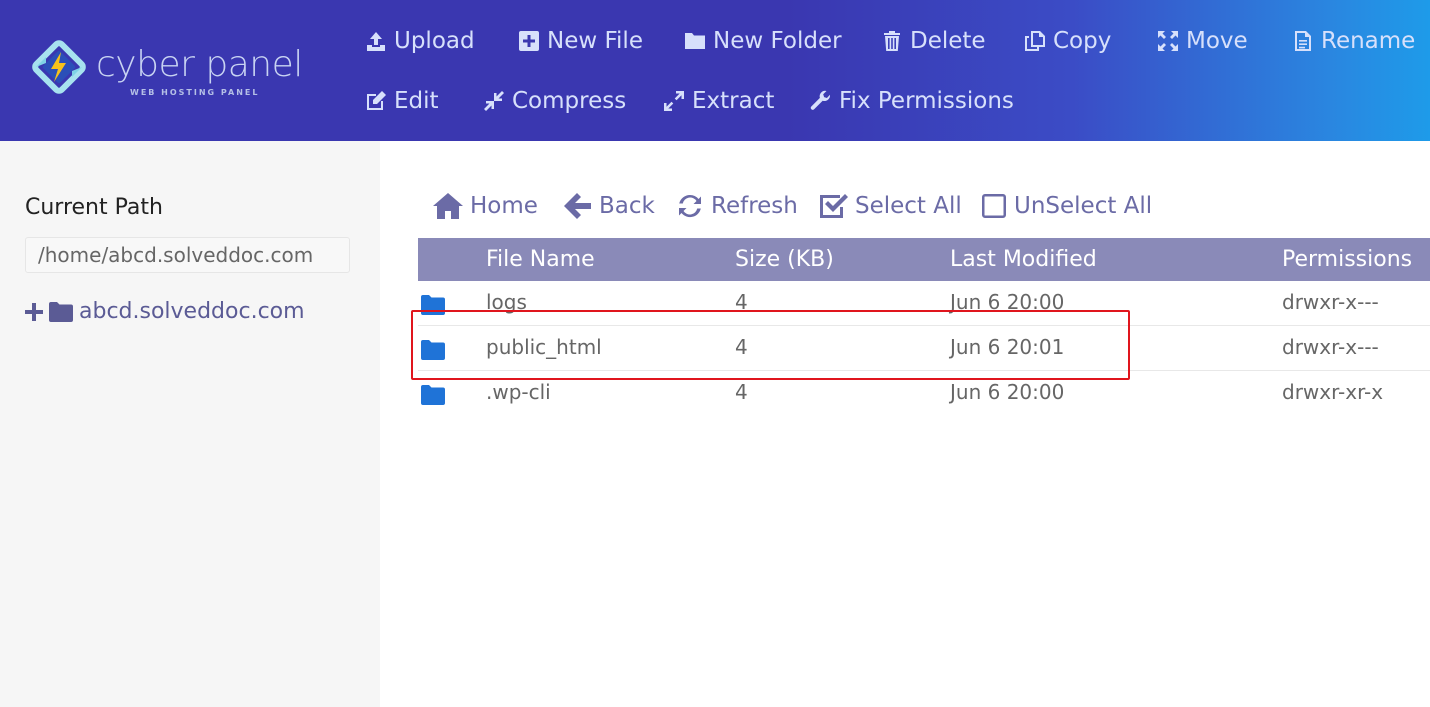 The height and width of the screenshot is (707, 1430). Describe the element at coordinates (59, 67) in the screenshot. I see `logo-mark-icon` at that location.